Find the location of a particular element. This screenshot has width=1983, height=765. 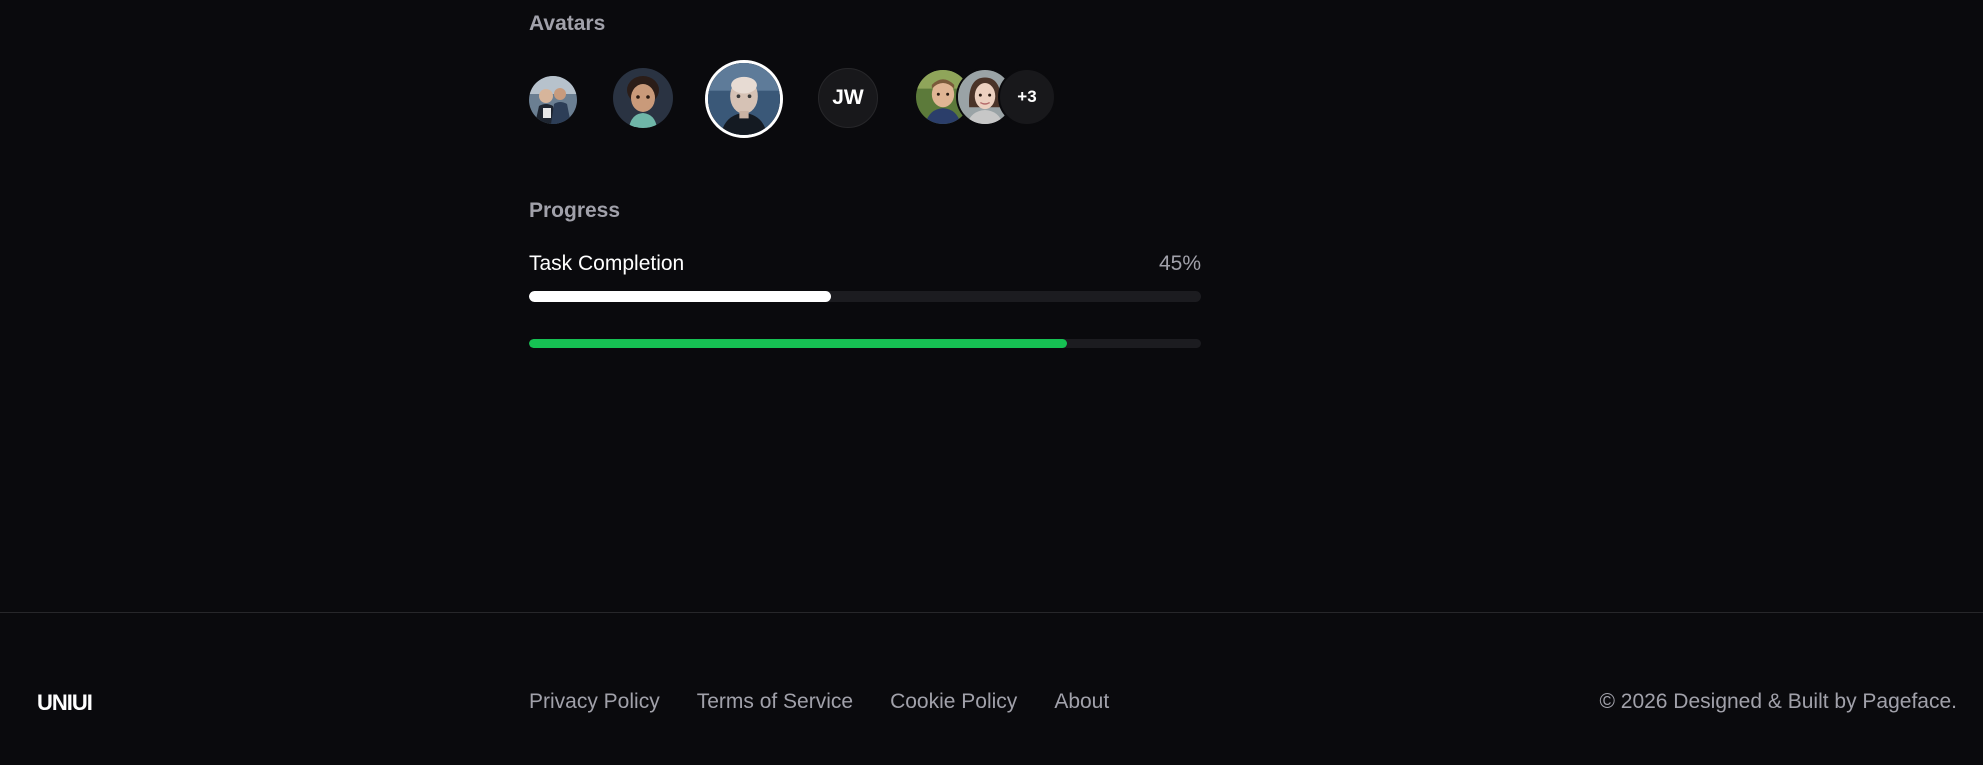

avatars-section-title: Avatars is located at coordinates (567, 23).